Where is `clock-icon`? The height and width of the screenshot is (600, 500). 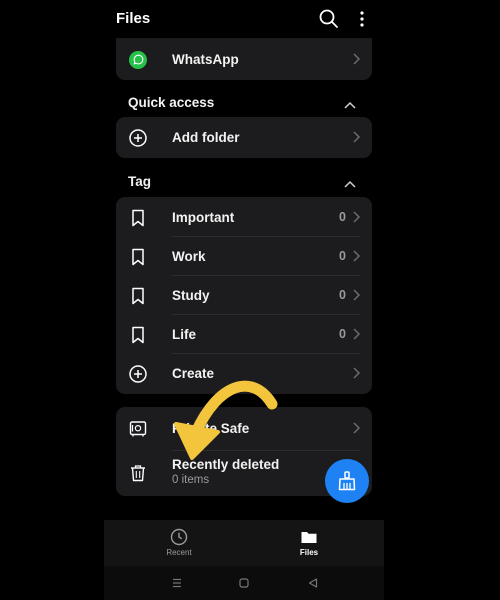
clock-icon is located at coordinates (179, 537).